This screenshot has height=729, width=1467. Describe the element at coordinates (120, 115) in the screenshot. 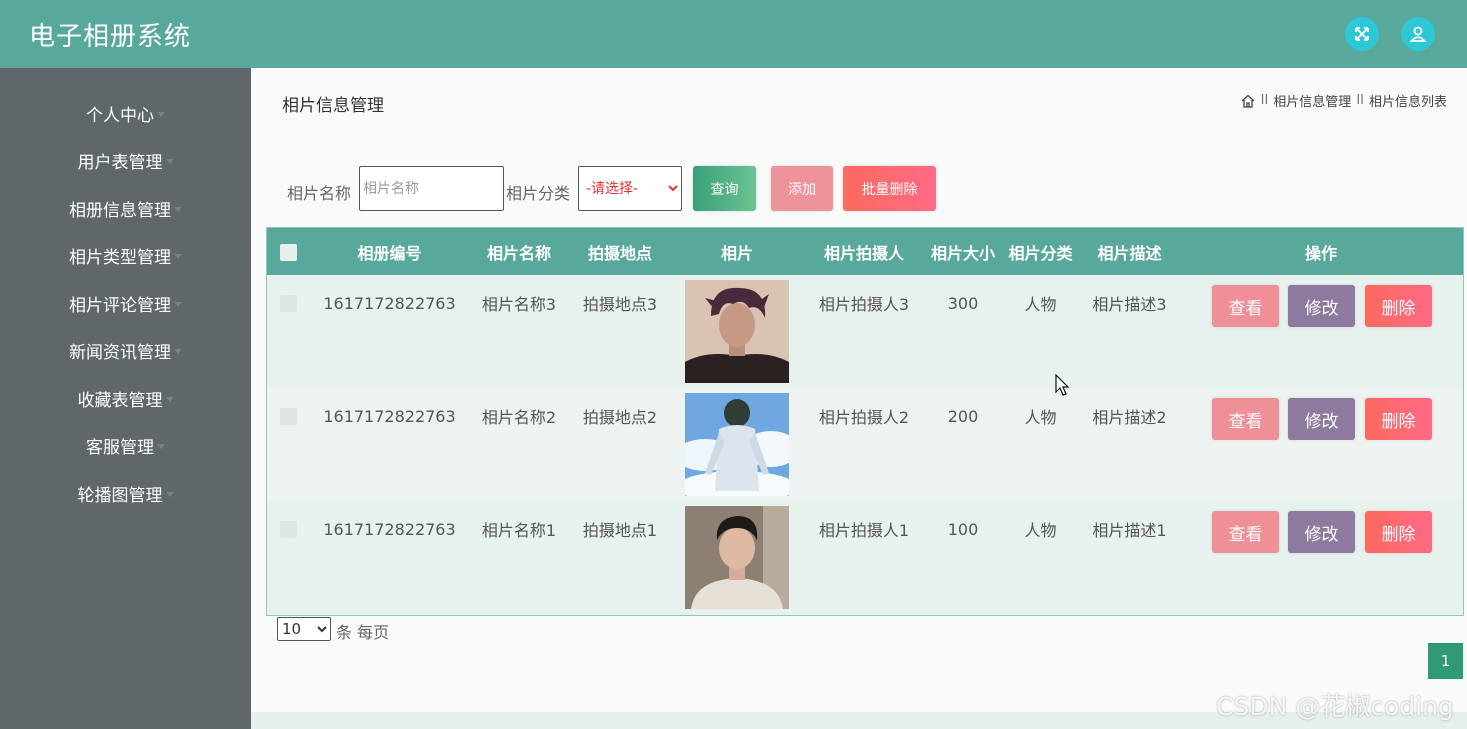

I see `sidebar-item-label: 个人中心` at that location.